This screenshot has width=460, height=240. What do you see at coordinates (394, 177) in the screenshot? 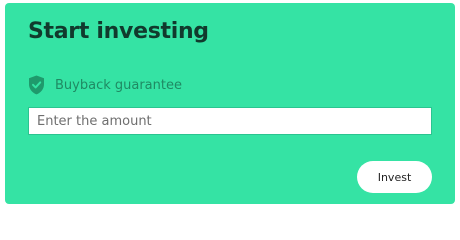
I see `invest-button: Invest` at bounding box center [394, 177].